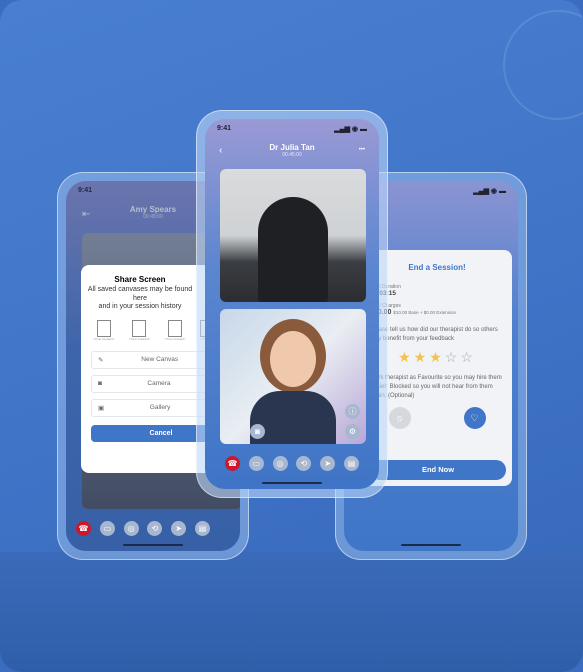  What do you see at coordinates (293, 249) in the screenshot?
I see `remote-person` at bounding box center [293, 249].